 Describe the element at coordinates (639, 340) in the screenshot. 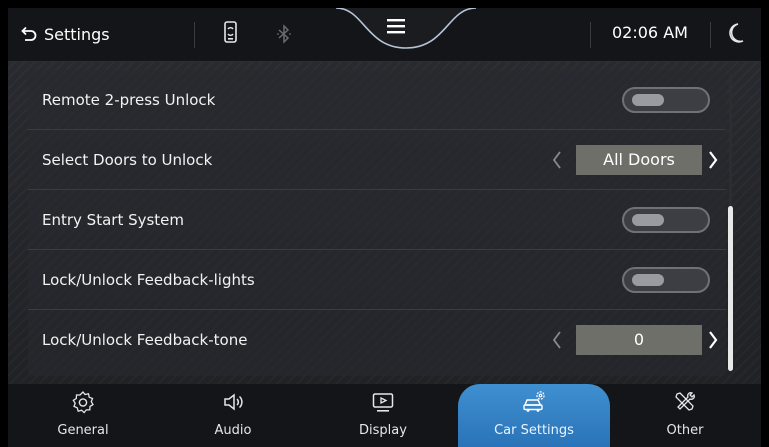

I see `tone-value-display: 0` at that location.